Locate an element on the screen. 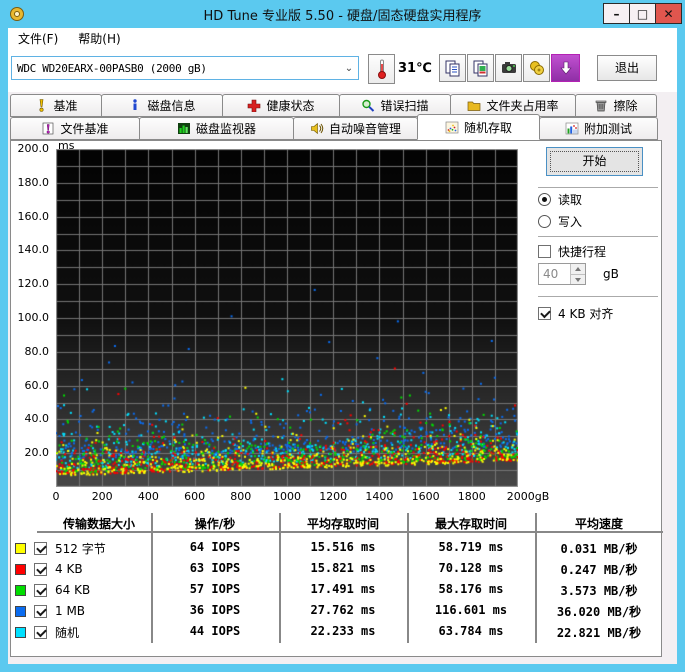 Image resolution: width=685 pixels, height=672 pixels. info-icon is located at coordinates (135, 104).